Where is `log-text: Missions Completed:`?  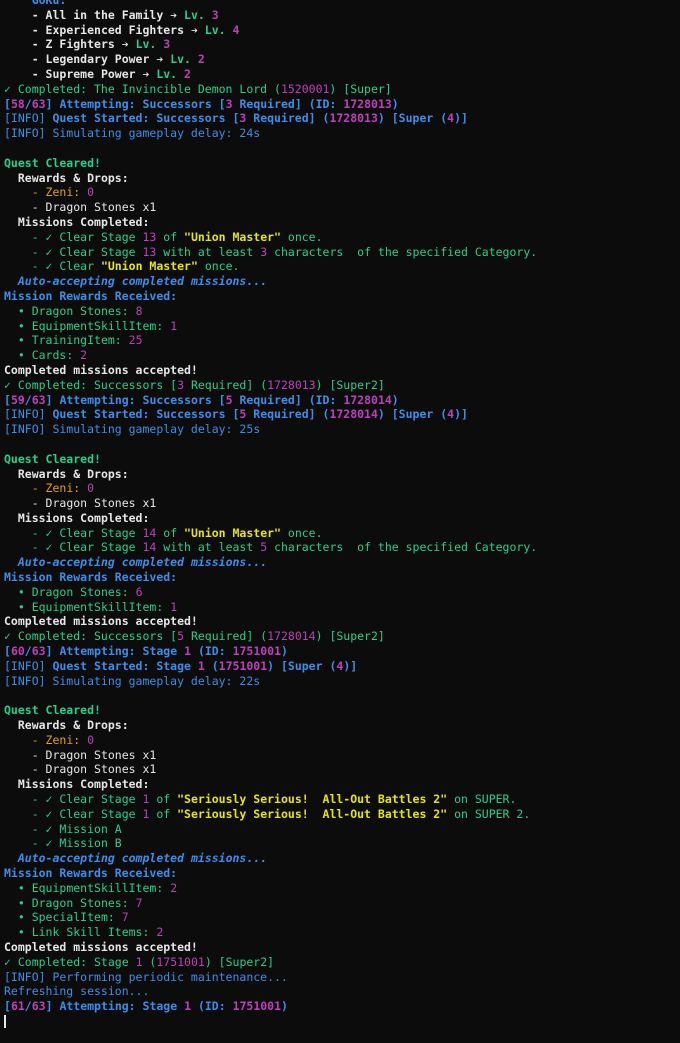 log-text: Missions Completed: is located at coordinates (83, 517).